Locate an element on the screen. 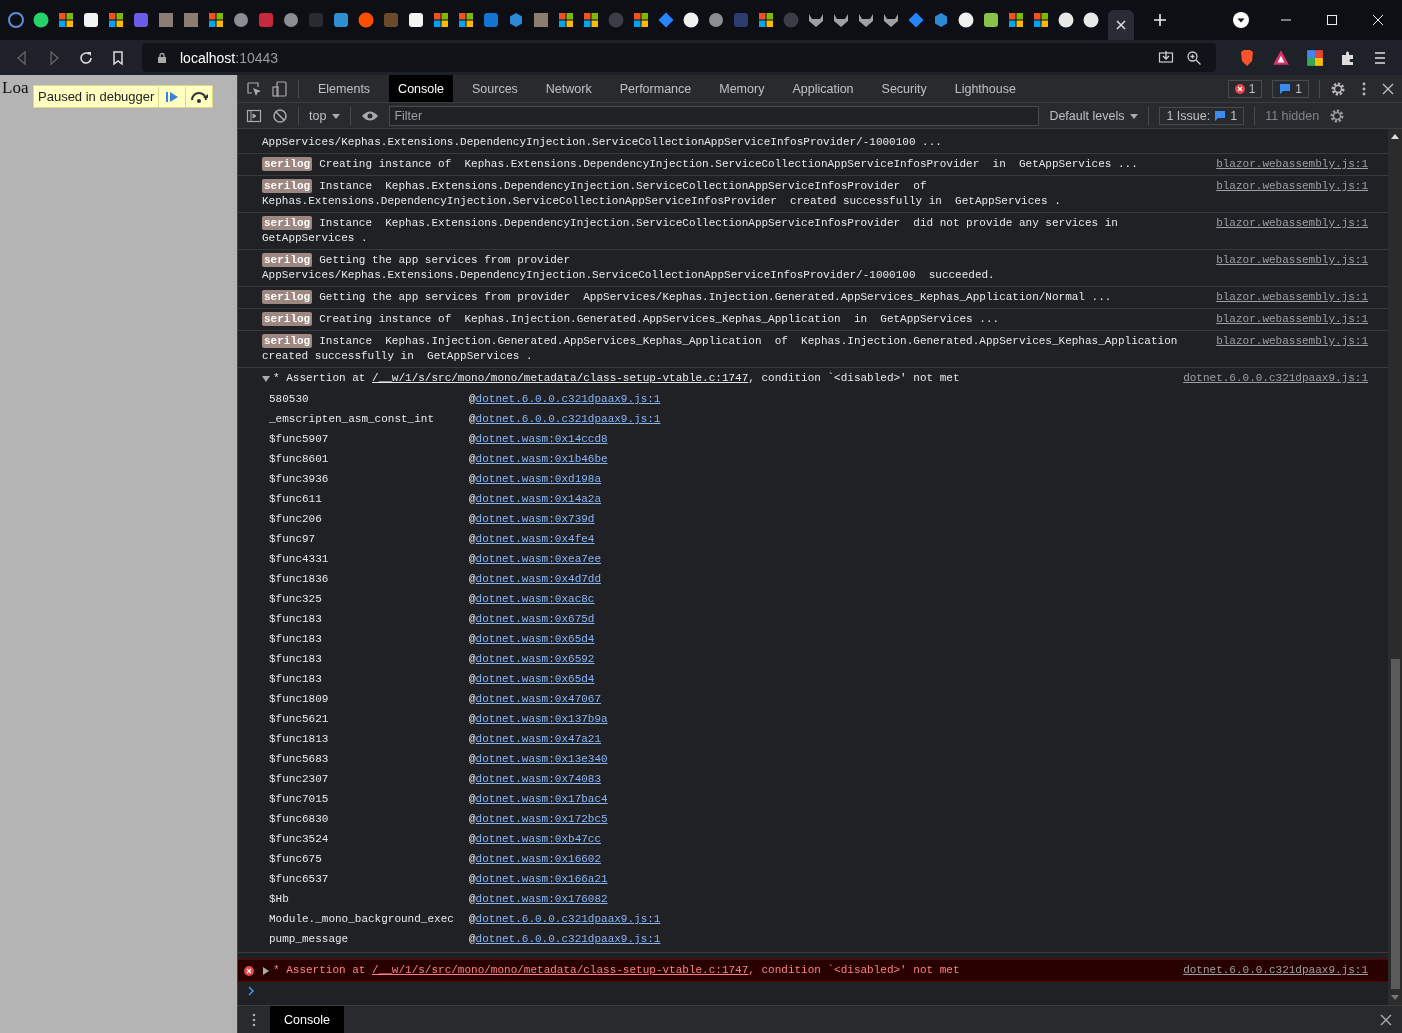 The image size is (1402, 1033). active-tab is located at coordinates (1121, 25).